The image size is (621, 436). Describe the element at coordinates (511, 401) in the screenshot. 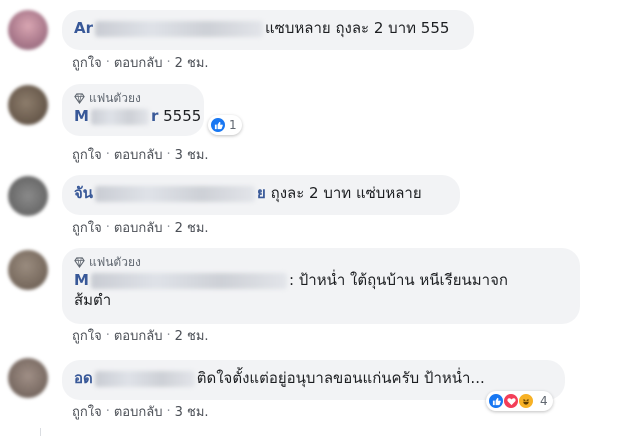

I see `love-reaction-icon` at that location.